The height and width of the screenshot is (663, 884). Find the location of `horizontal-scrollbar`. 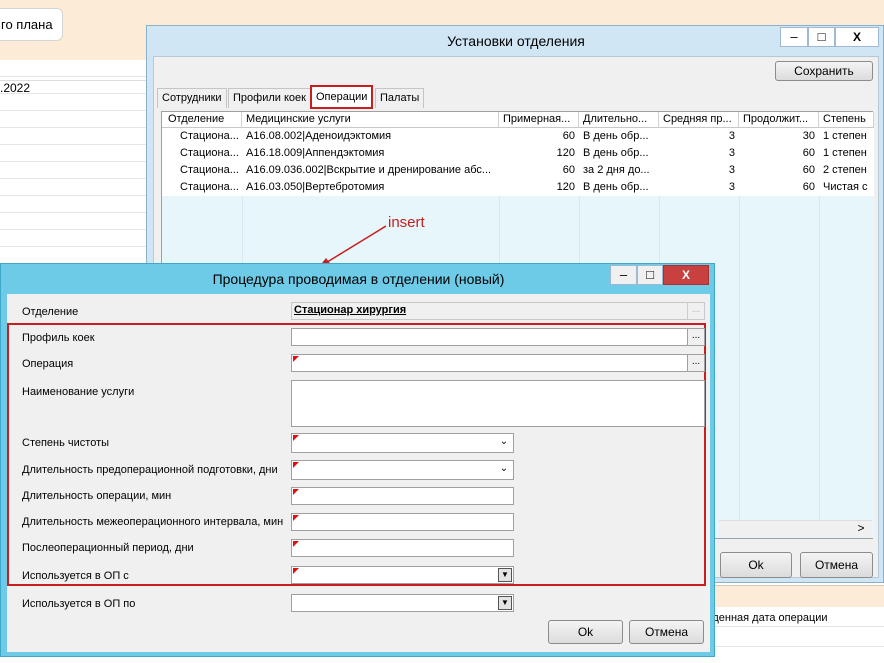

horizontal-scrollbar is located at coordinates (795, 528).